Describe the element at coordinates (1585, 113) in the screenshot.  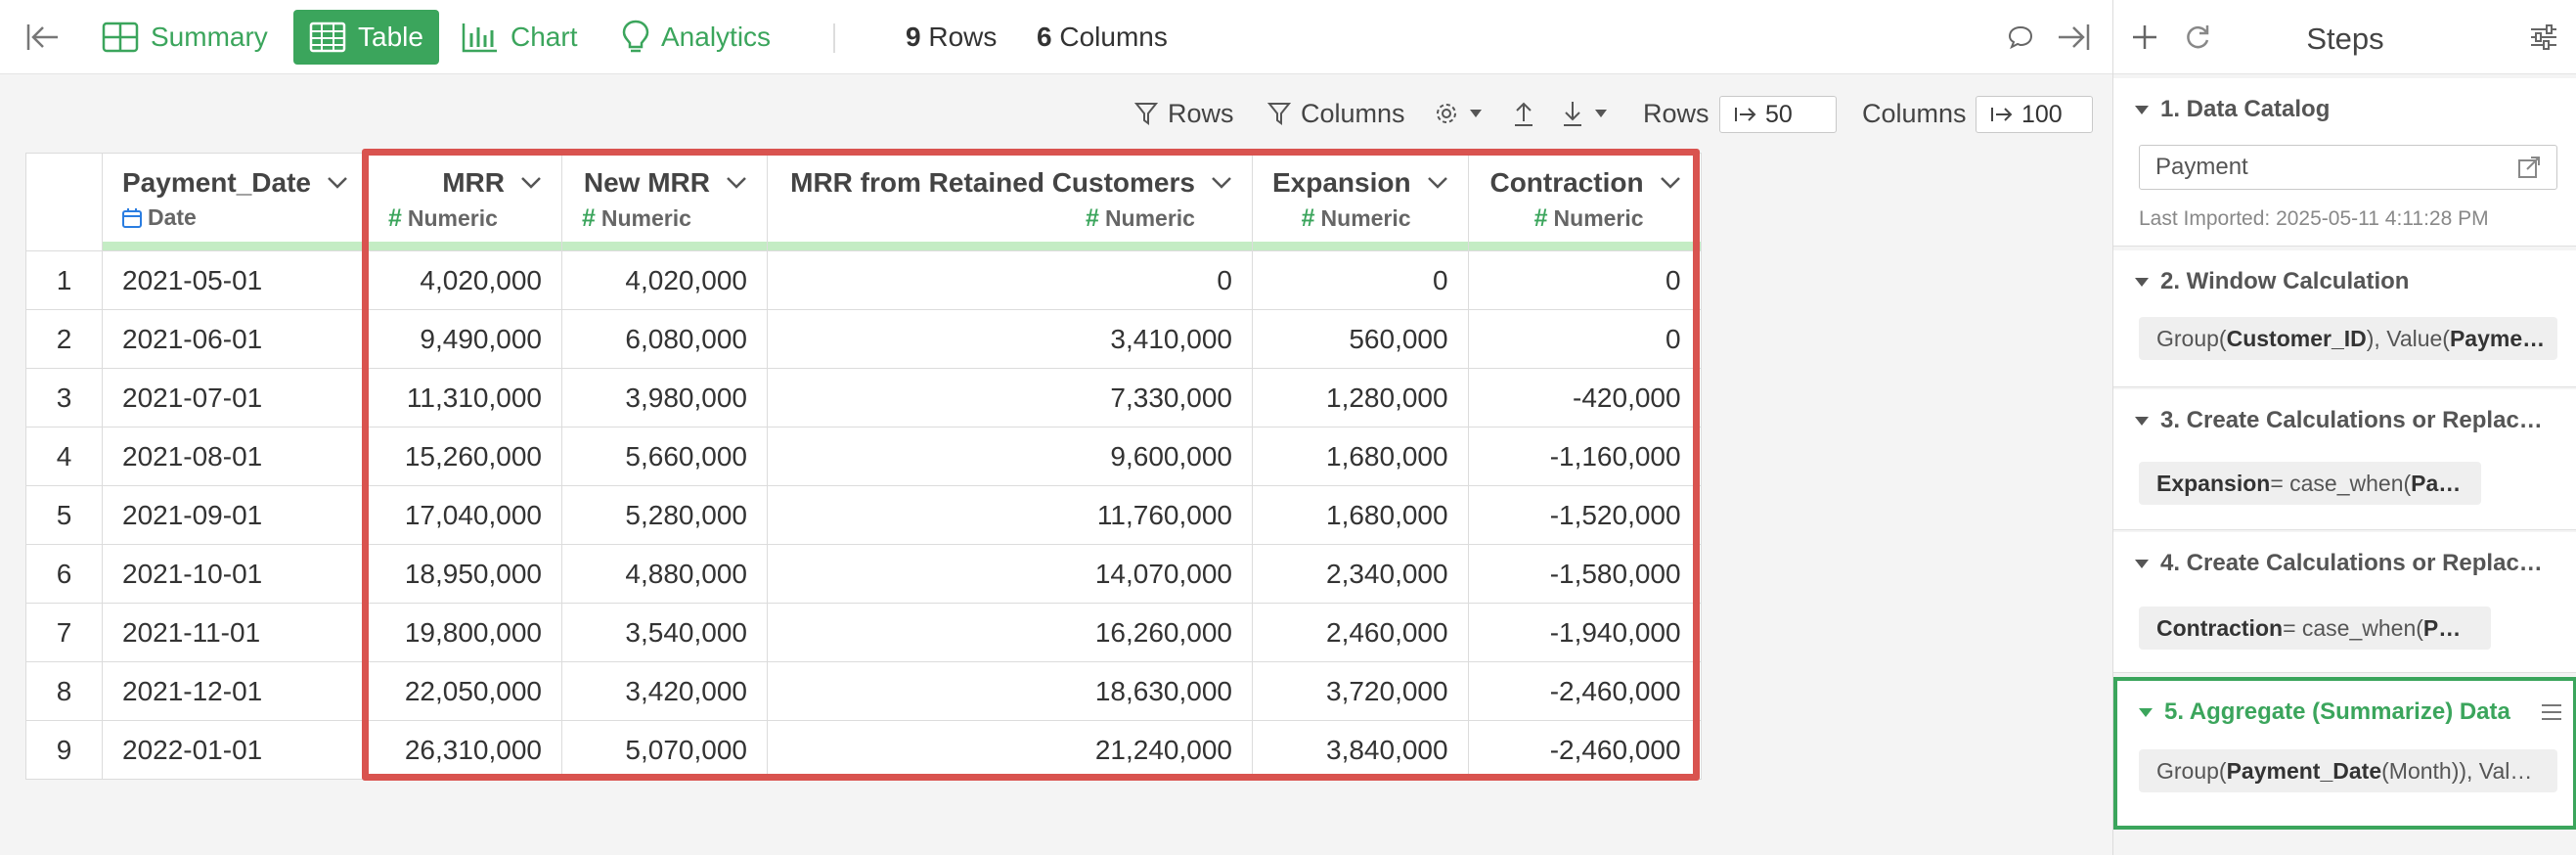
I see `download-menu-button` at that location.